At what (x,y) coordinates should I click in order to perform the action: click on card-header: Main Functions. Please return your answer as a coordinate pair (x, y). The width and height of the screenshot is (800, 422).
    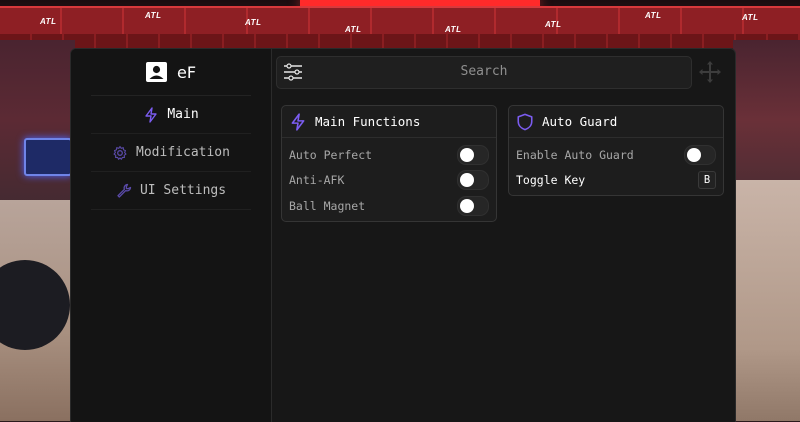
    Looking at the image, I should click on (389, 122).